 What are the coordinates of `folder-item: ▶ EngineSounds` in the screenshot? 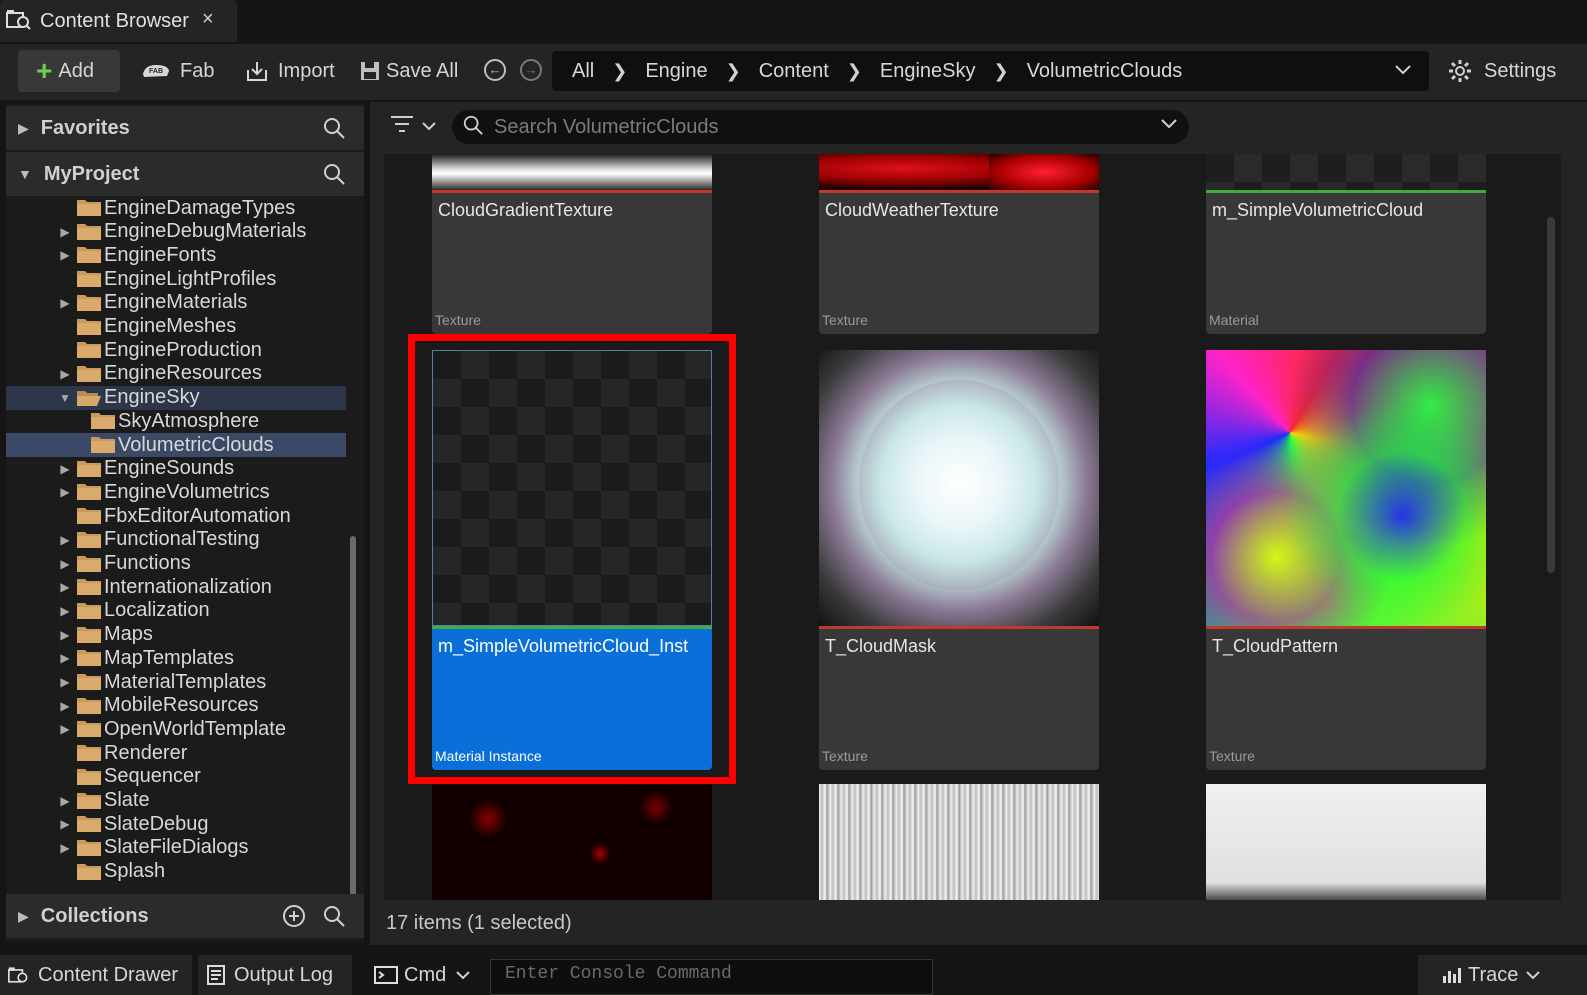 It's located at (176, 469).